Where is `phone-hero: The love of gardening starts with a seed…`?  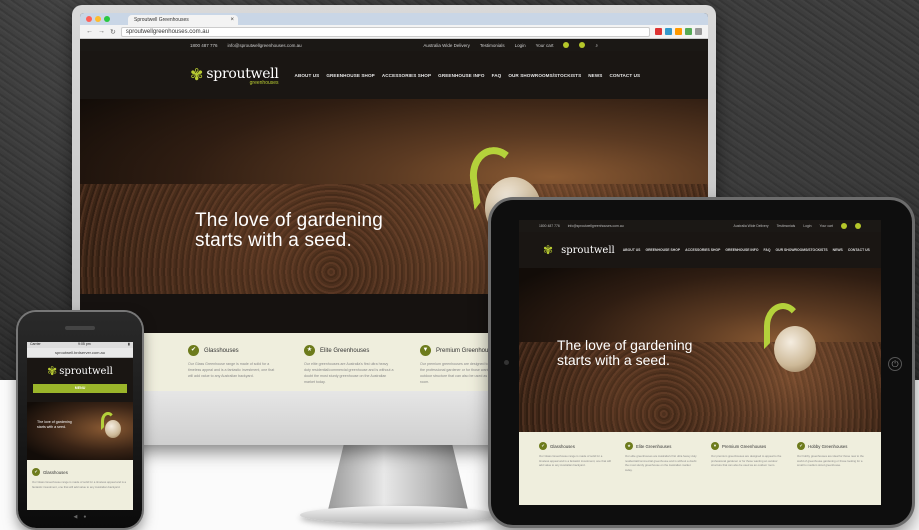
phone-hero: The love of gardening starts with a seed… is located at coordinates (80, 431).